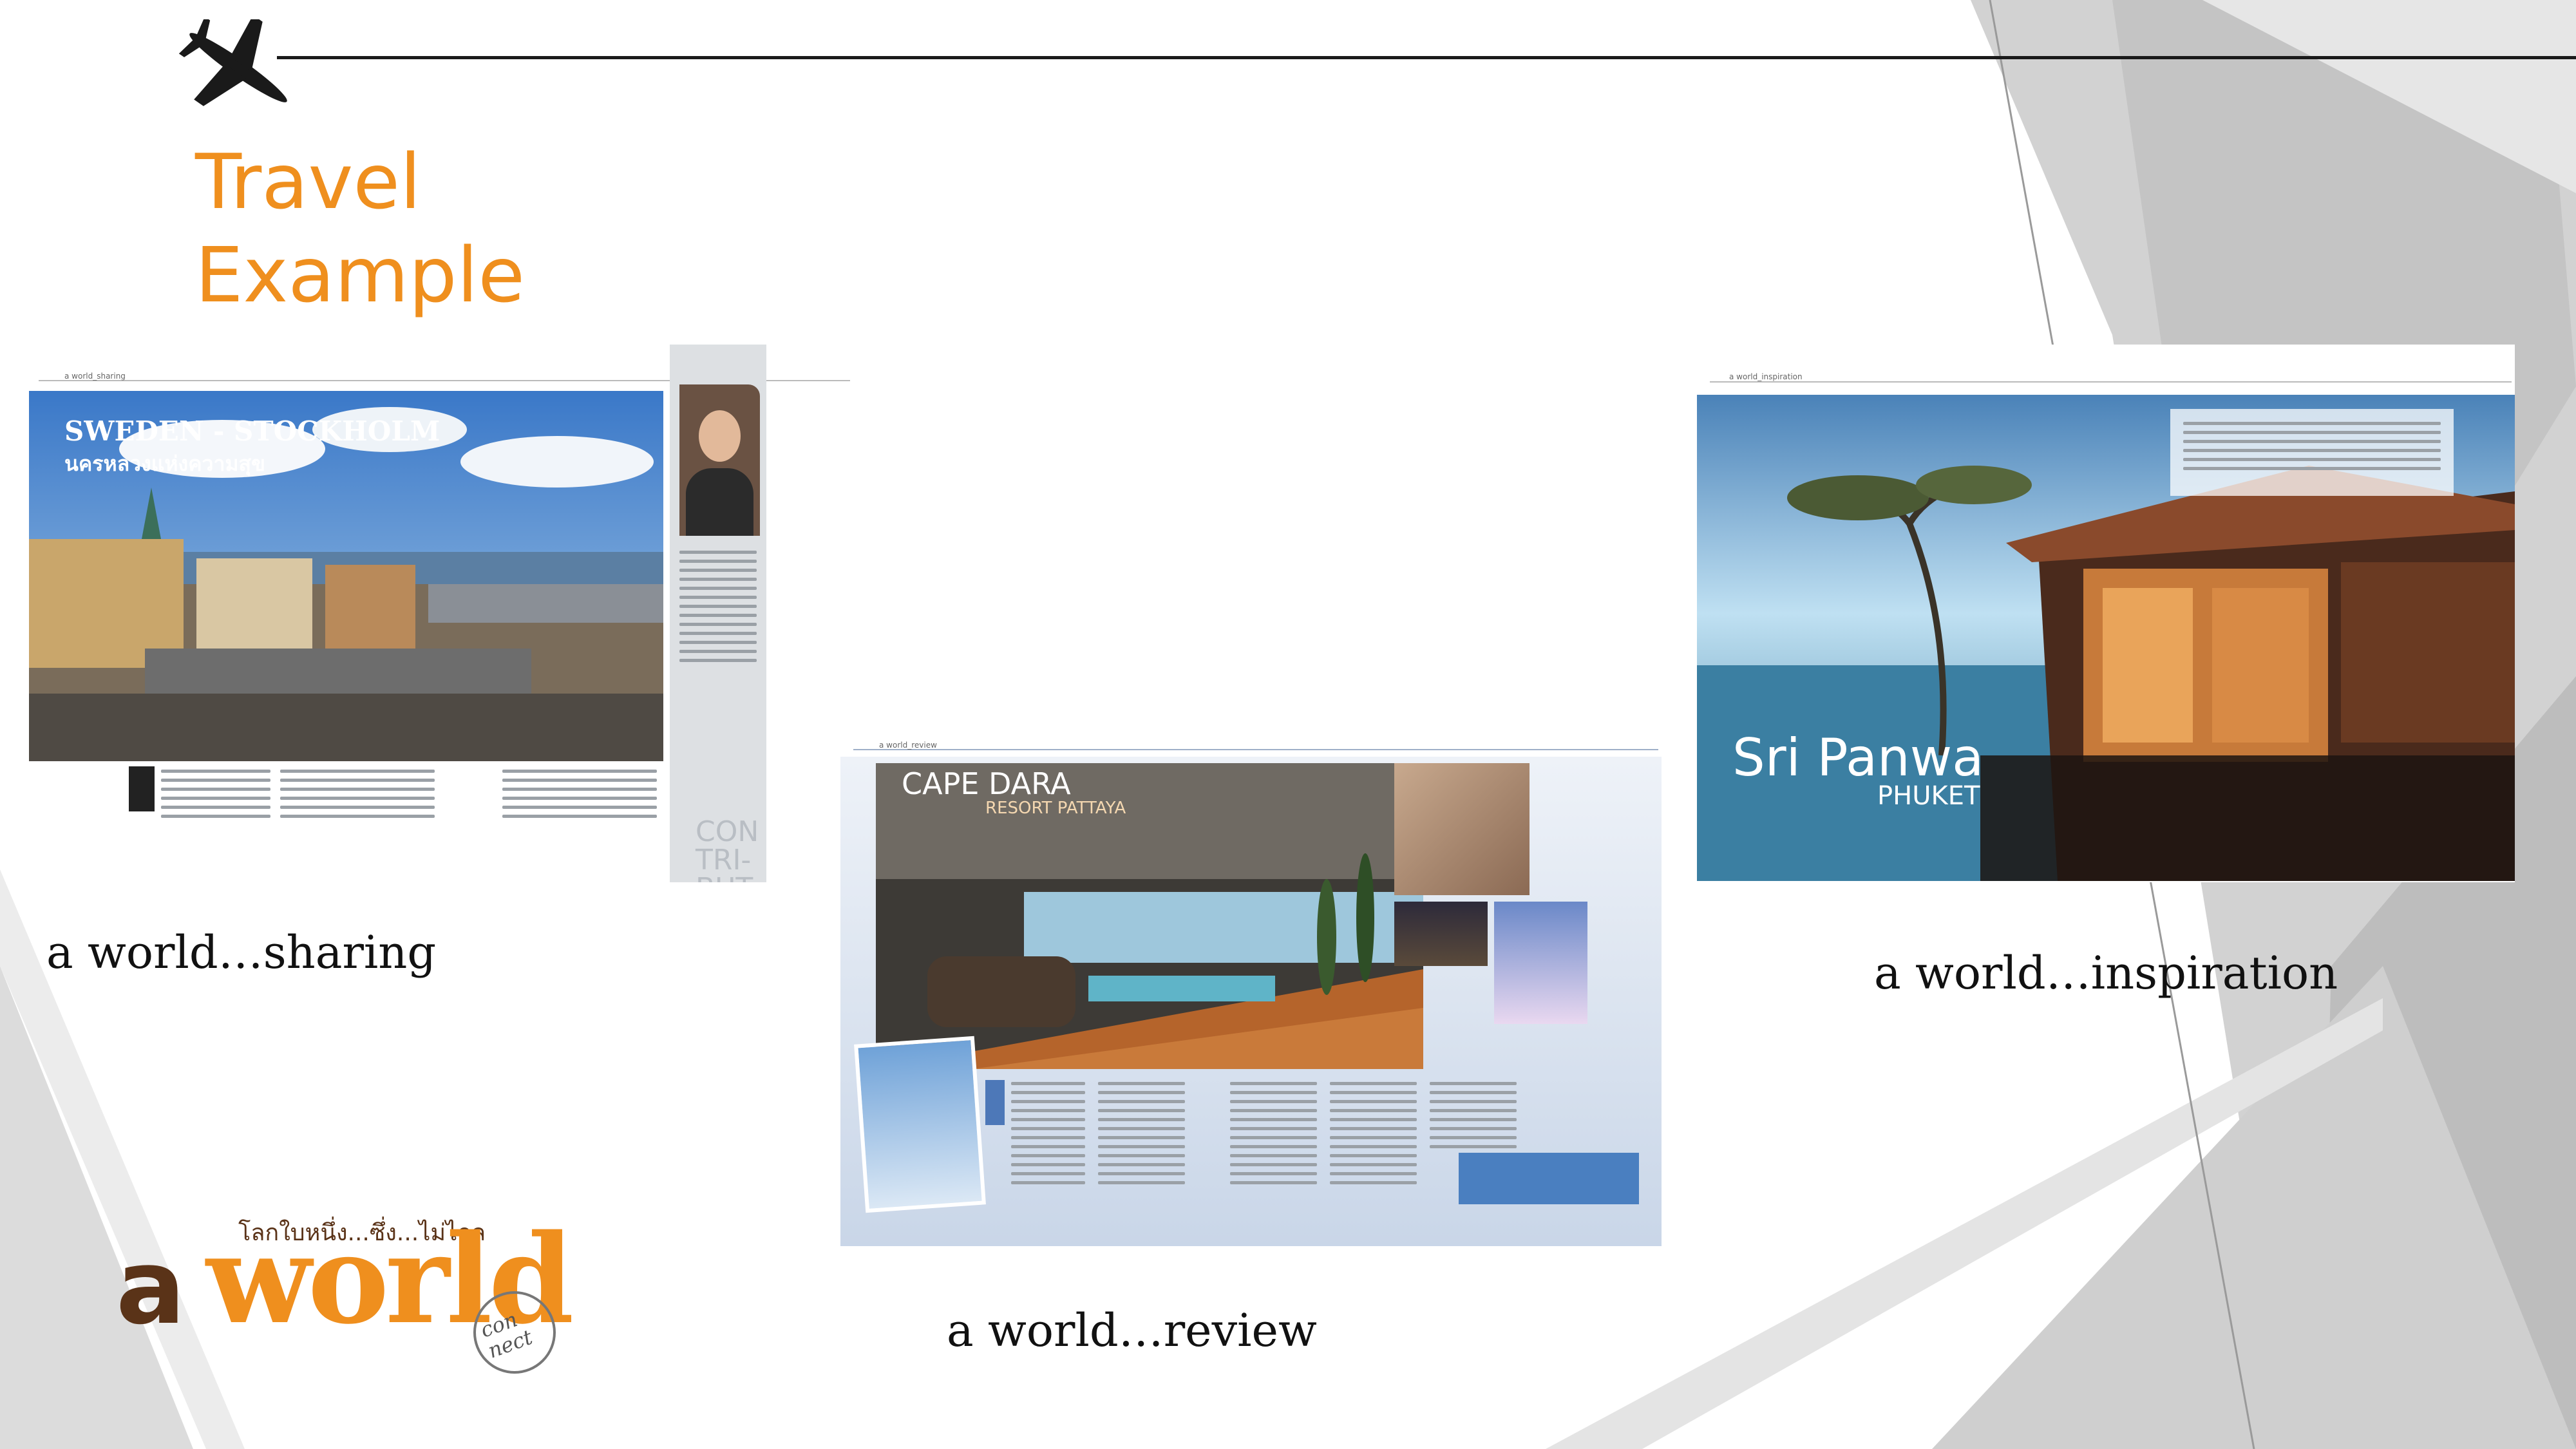  I want to click on magazine-spread-inspiration: a world_inspiration Sri Panwa PHUKET, so click(2106, 613).